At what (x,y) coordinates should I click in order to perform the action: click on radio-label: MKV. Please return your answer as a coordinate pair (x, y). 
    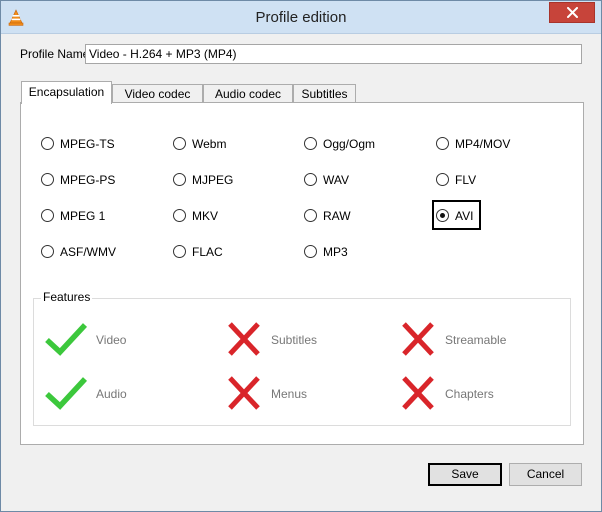
    Looking at the image, I should click on (205, 216).